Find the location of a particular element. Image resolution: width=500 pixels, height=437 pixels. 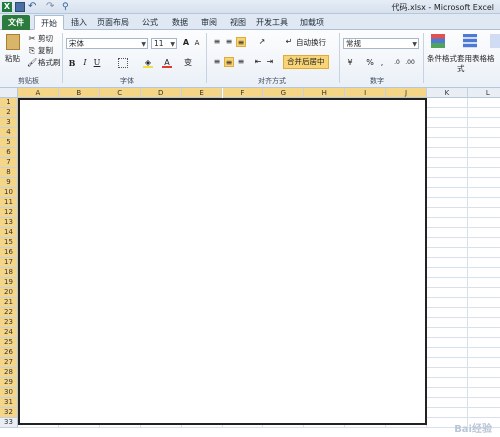

row-header-20: 20 is located at coordinates (9, 293).